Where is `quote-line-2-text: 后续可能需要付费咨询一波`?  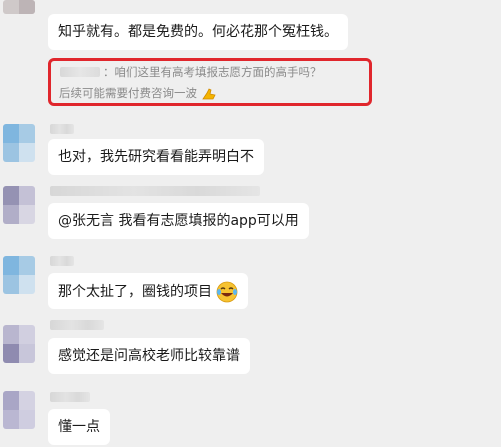
quote-line-2-text: 后续可能需要付费咨询一波 is located at coordinates (128, 93).